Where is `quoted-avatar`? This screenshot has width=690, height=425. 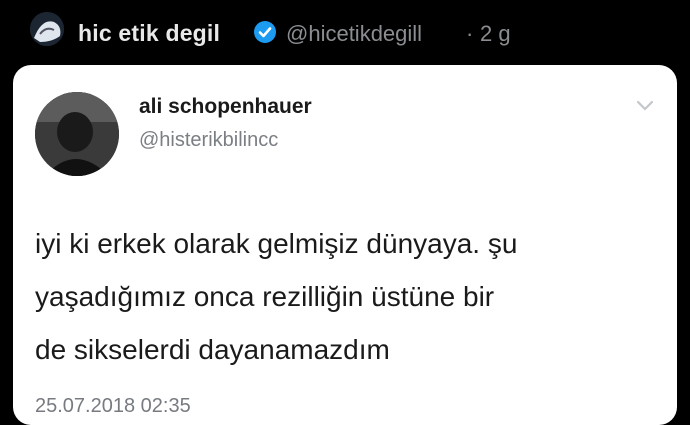
quoted-avatar is located at coordinates (77, 134).